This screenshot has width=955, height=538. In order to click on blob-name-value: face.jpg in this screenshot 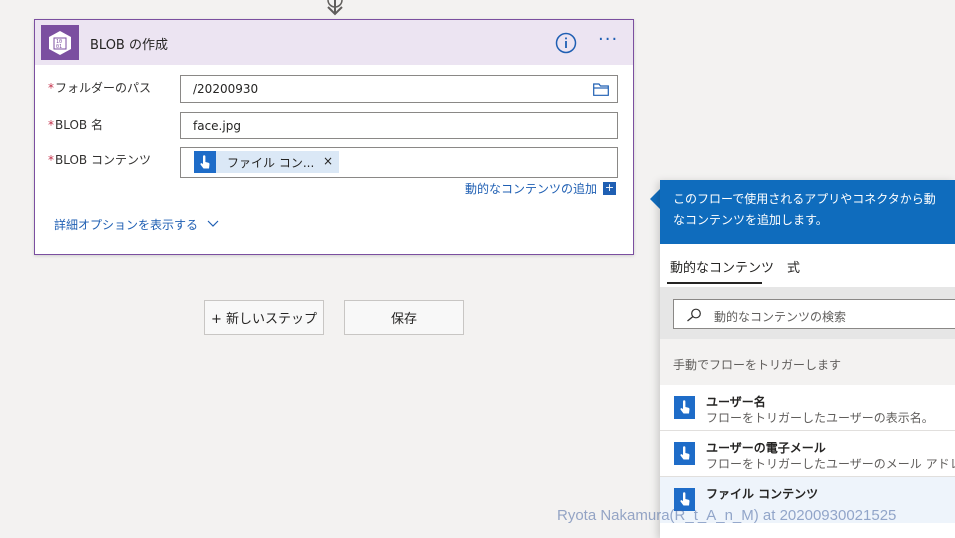, I will do `click(217, 126)`.